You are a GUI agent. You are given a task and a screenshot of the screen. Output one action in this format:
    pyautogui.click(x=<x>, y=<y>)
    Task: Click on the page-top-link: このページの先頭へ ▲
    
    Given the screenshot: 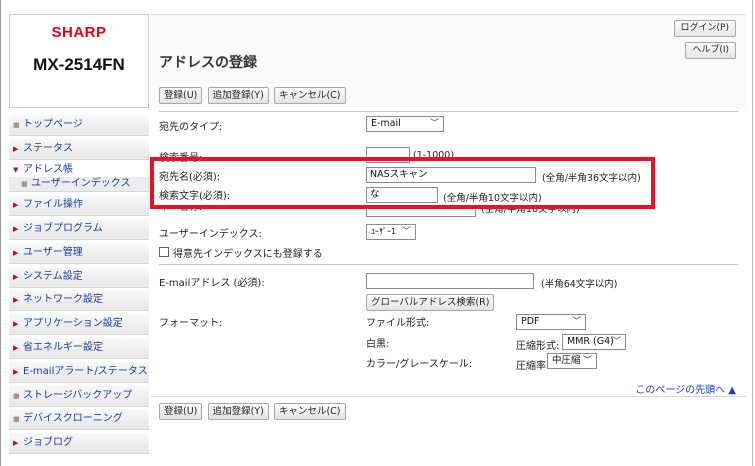 What is the action you would take?
    pyautogui.click(x=685, y=388)
    